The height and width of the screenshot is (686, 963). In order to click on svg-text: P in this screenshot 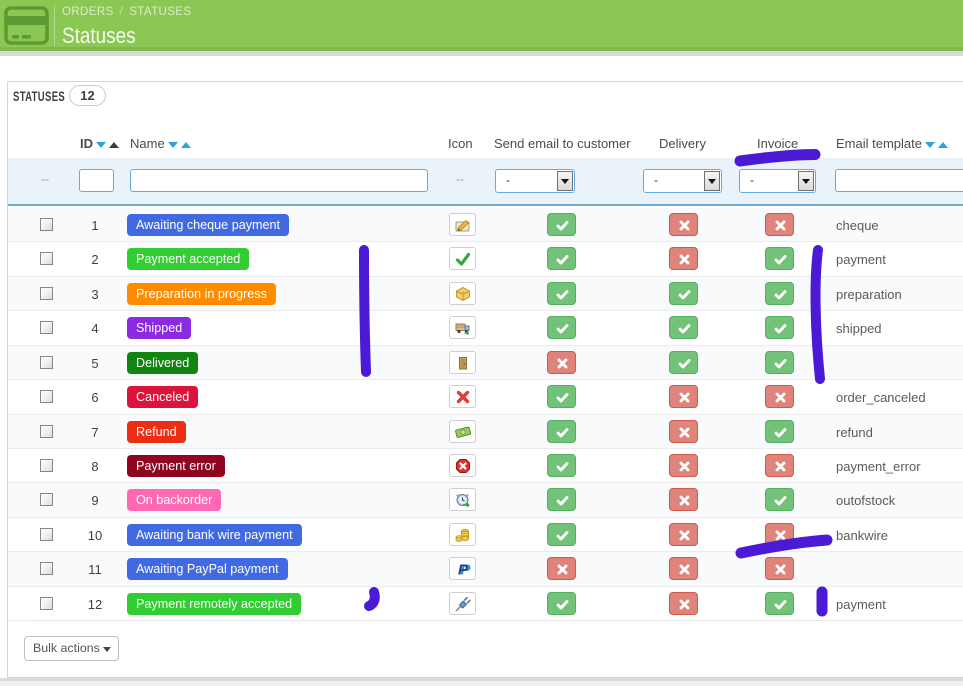, I will do `click(463, 570)`.